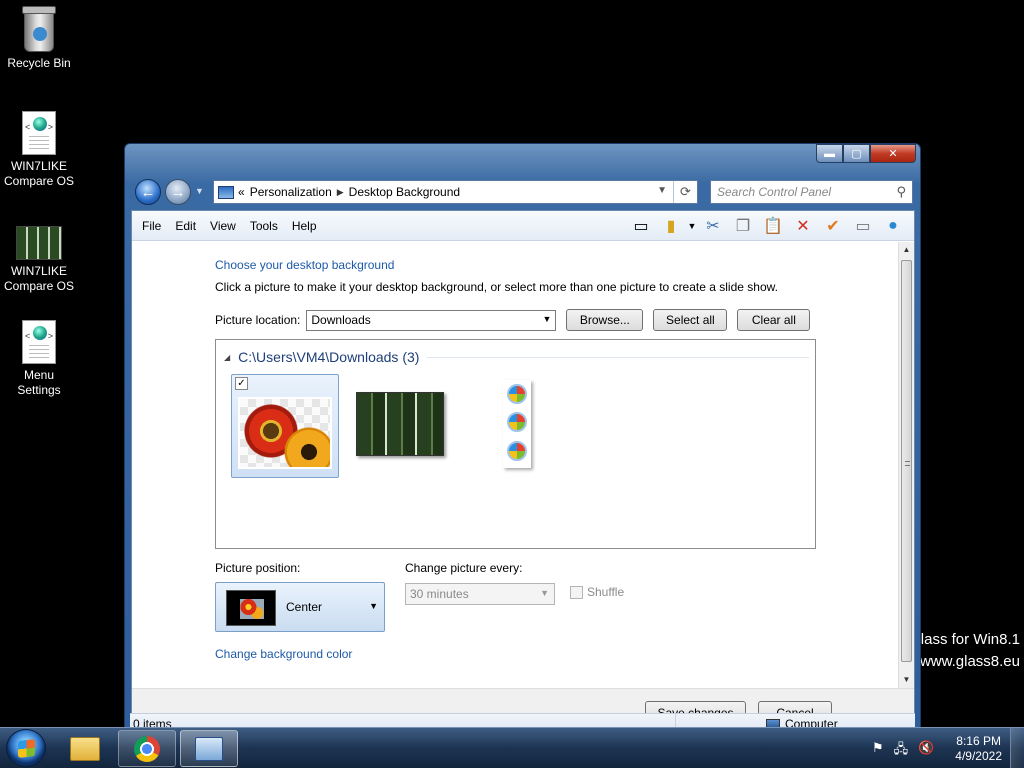  I want to click on breadcrumb-desktop-background: Desktop Background, so click(404, 192).